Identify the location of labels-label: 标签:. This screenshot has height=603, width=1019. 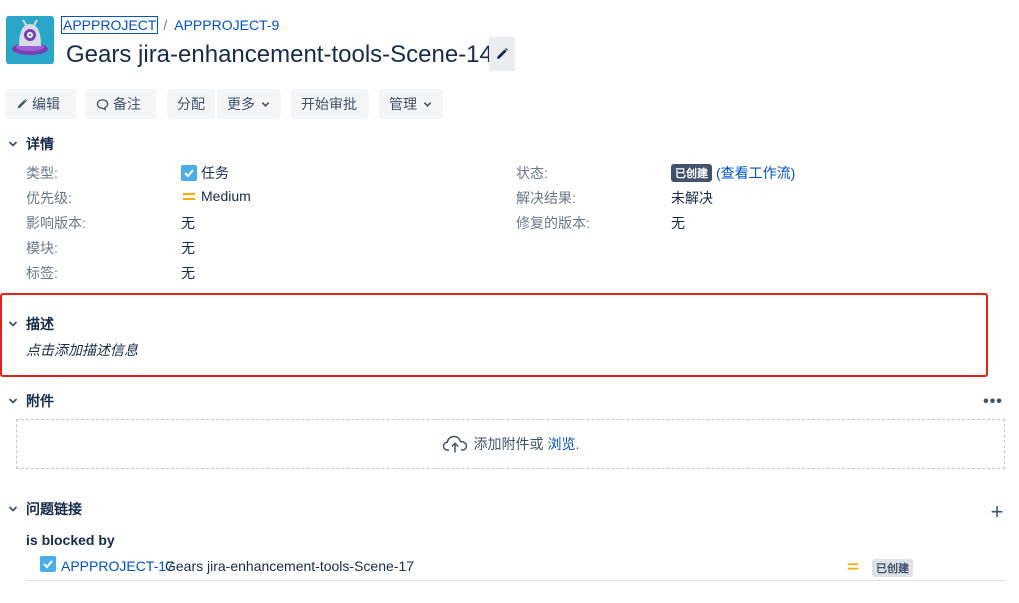
(42, 273).